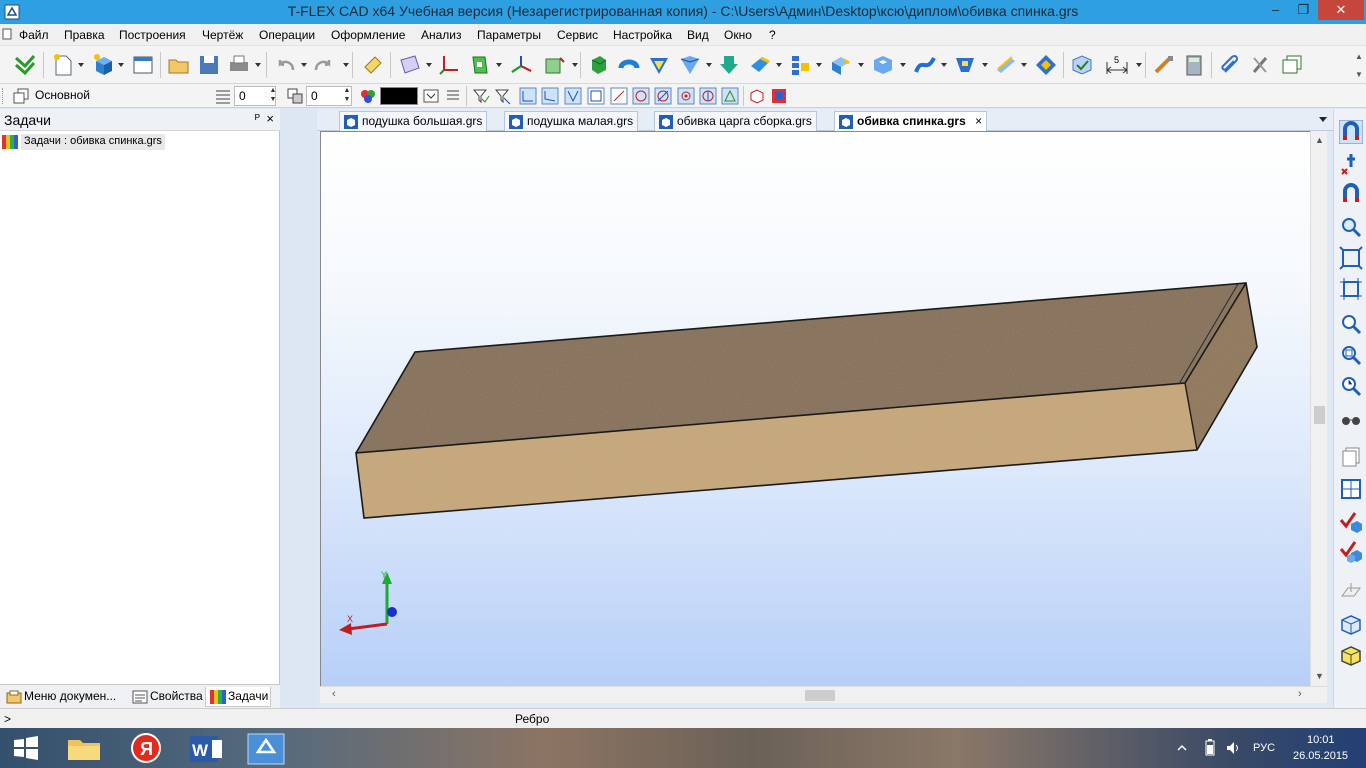 Image resolution: width=1366 pixels, height=768 pixels. Describe the element at coordinates (801, 65) in the screenshot. I see `array-icon` at that location.